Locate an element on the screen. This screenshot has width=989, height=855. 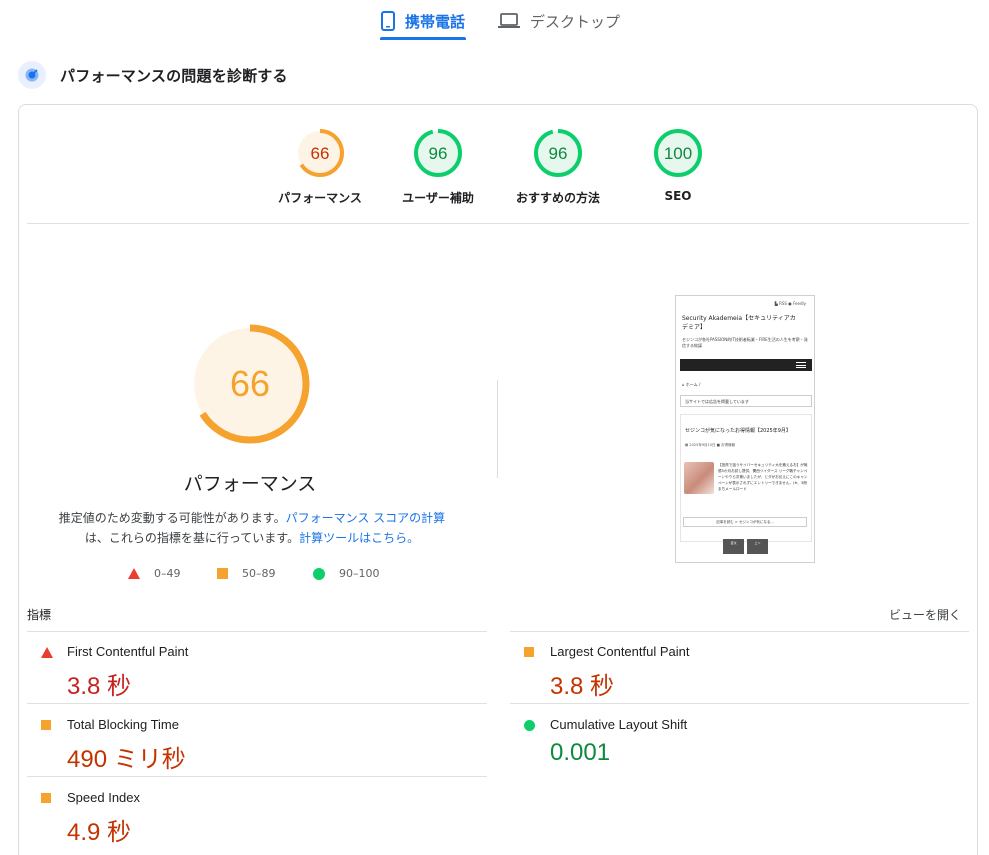
gauge-label: おすすめの方法 is located at coordinates (557, 198).